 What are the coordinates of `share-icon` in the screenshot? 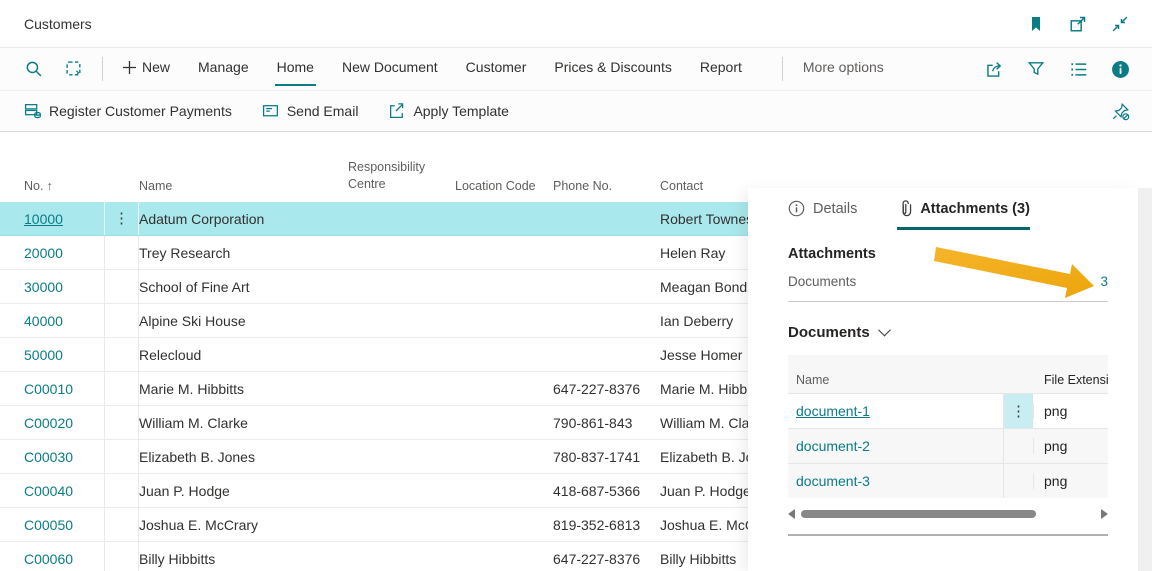 It's located at (994, 69).